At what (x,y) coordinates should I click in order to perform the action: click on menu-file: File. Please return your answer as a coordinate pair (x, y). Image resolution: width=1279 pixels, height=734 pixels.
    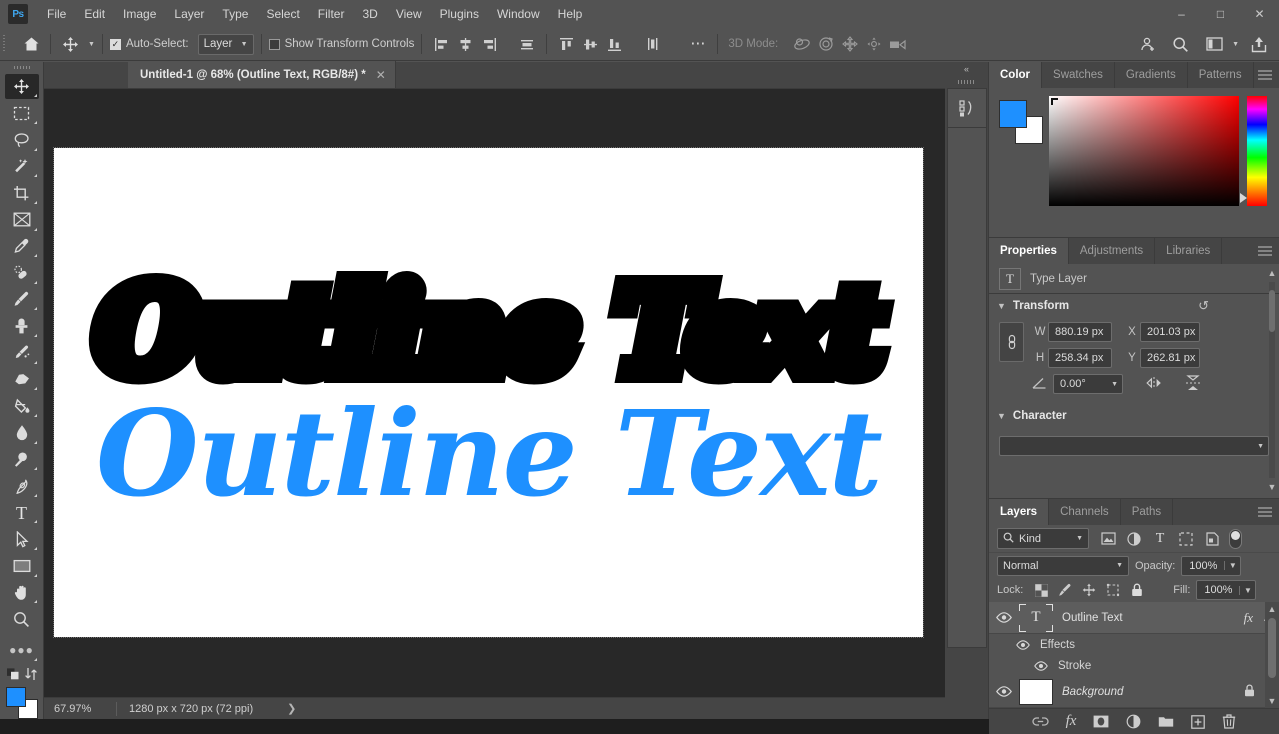
    Looking at the image, I should click on (56, 14).